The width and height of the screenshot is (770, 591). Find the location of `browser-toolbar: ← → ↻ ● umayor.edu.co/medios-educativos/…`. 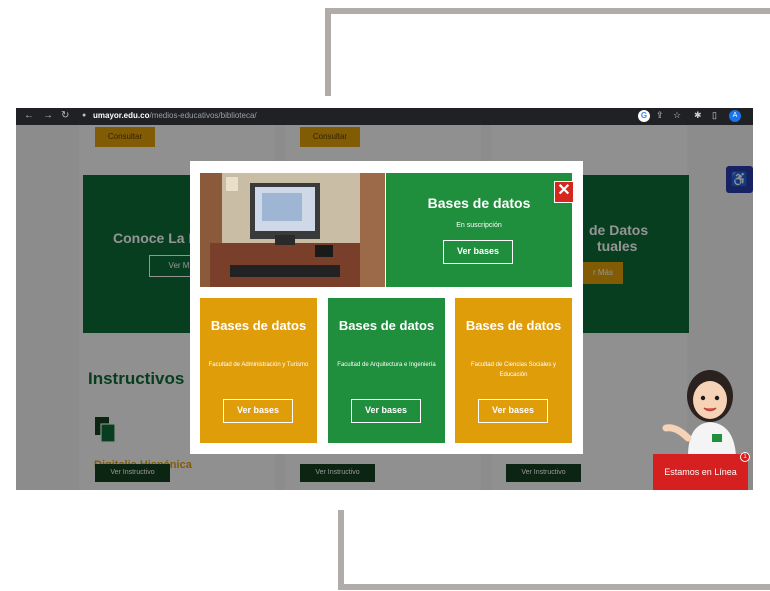

browser-toolbar: ← → ↻ ● umayor.edu.co/medios-educativos/… is located at coordinates (384, 116).